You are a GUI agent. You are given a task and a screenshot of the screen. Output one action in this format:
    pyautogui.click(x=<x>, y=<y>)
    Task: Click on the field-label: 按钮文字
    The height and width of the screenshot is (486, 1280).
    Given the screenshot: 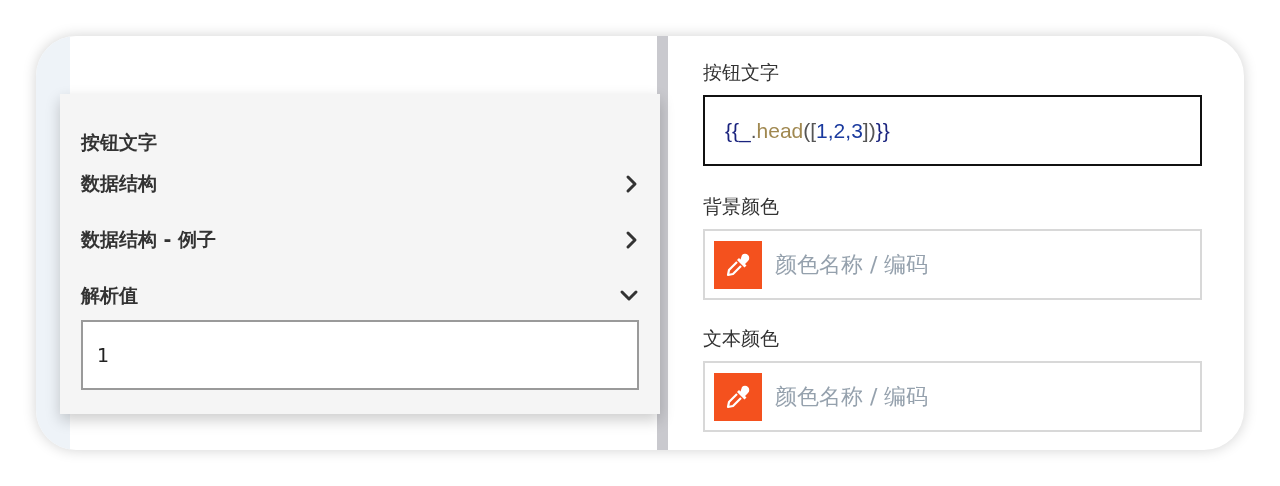 What is the action you would take?
    pyautogui.click(x=741, y=72)
    